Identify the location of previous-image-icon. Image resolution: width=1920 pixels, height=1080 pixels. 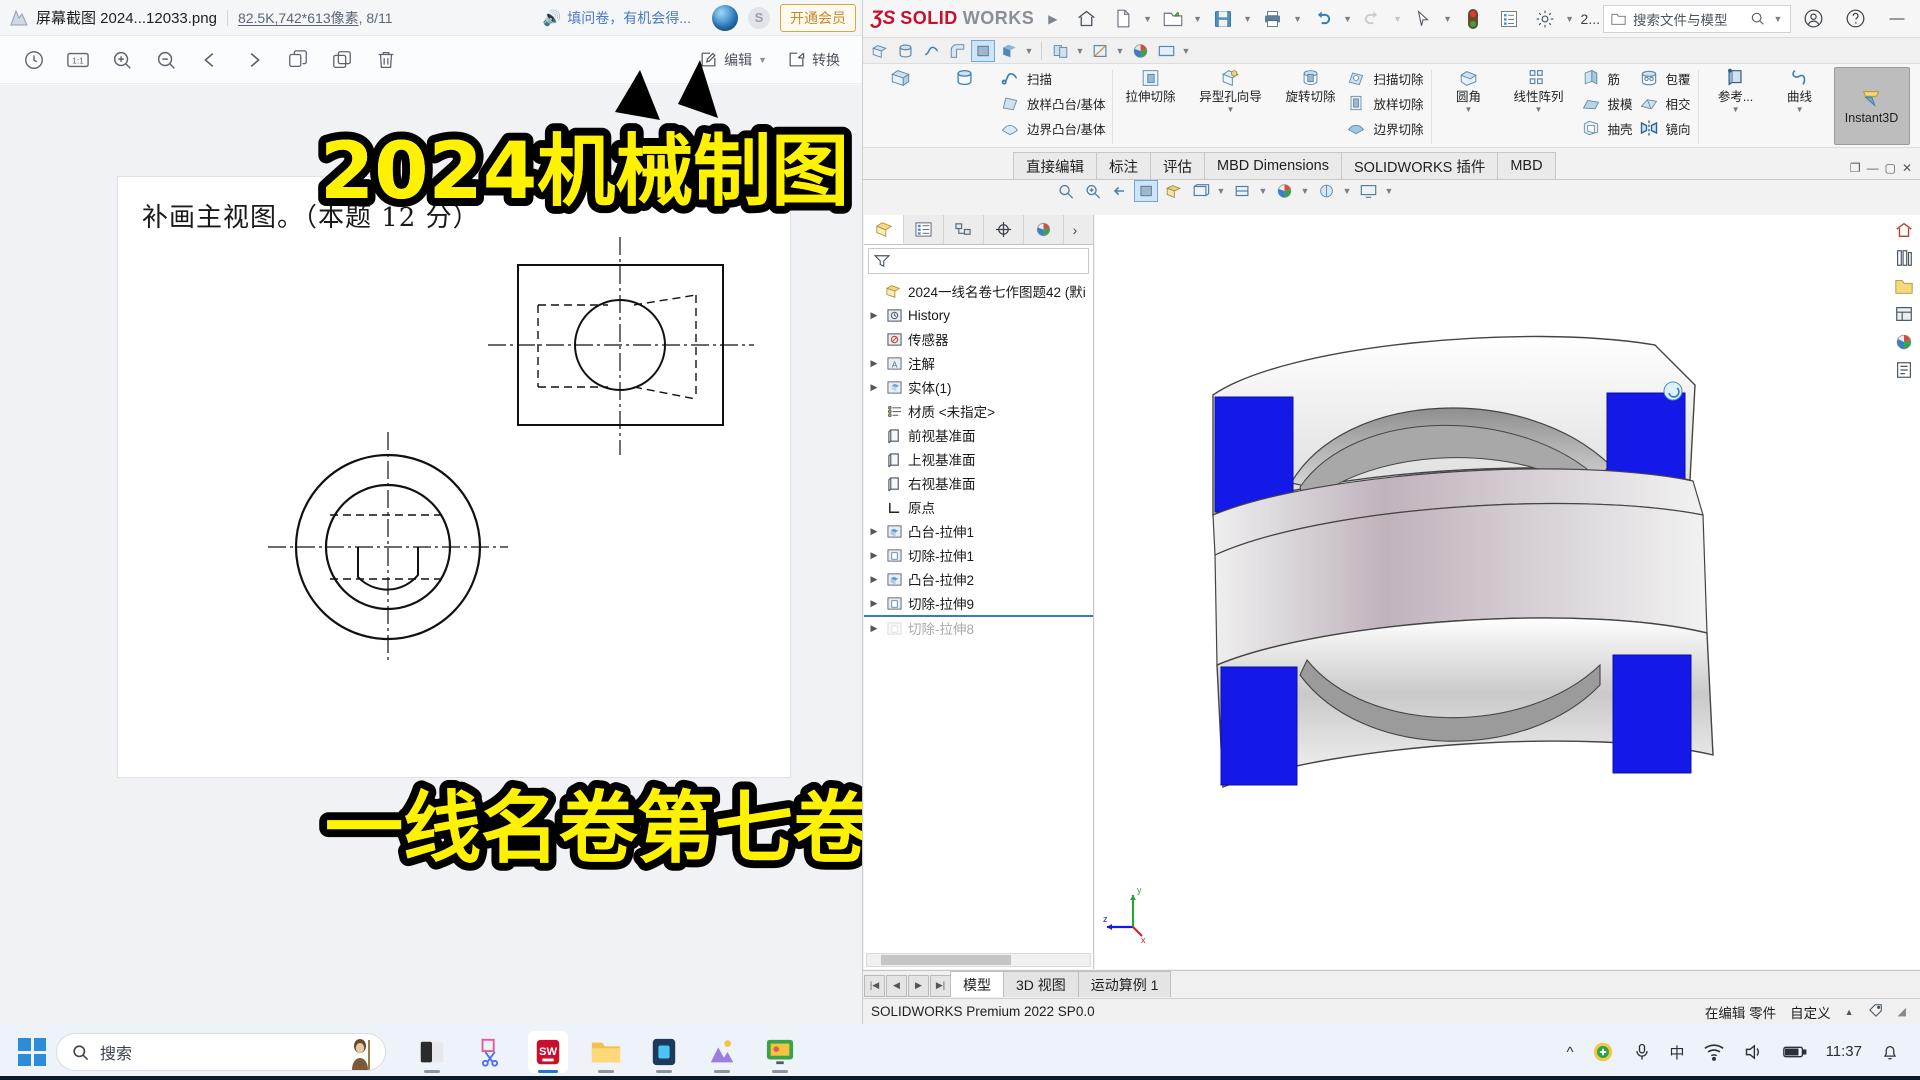
(210, 60).